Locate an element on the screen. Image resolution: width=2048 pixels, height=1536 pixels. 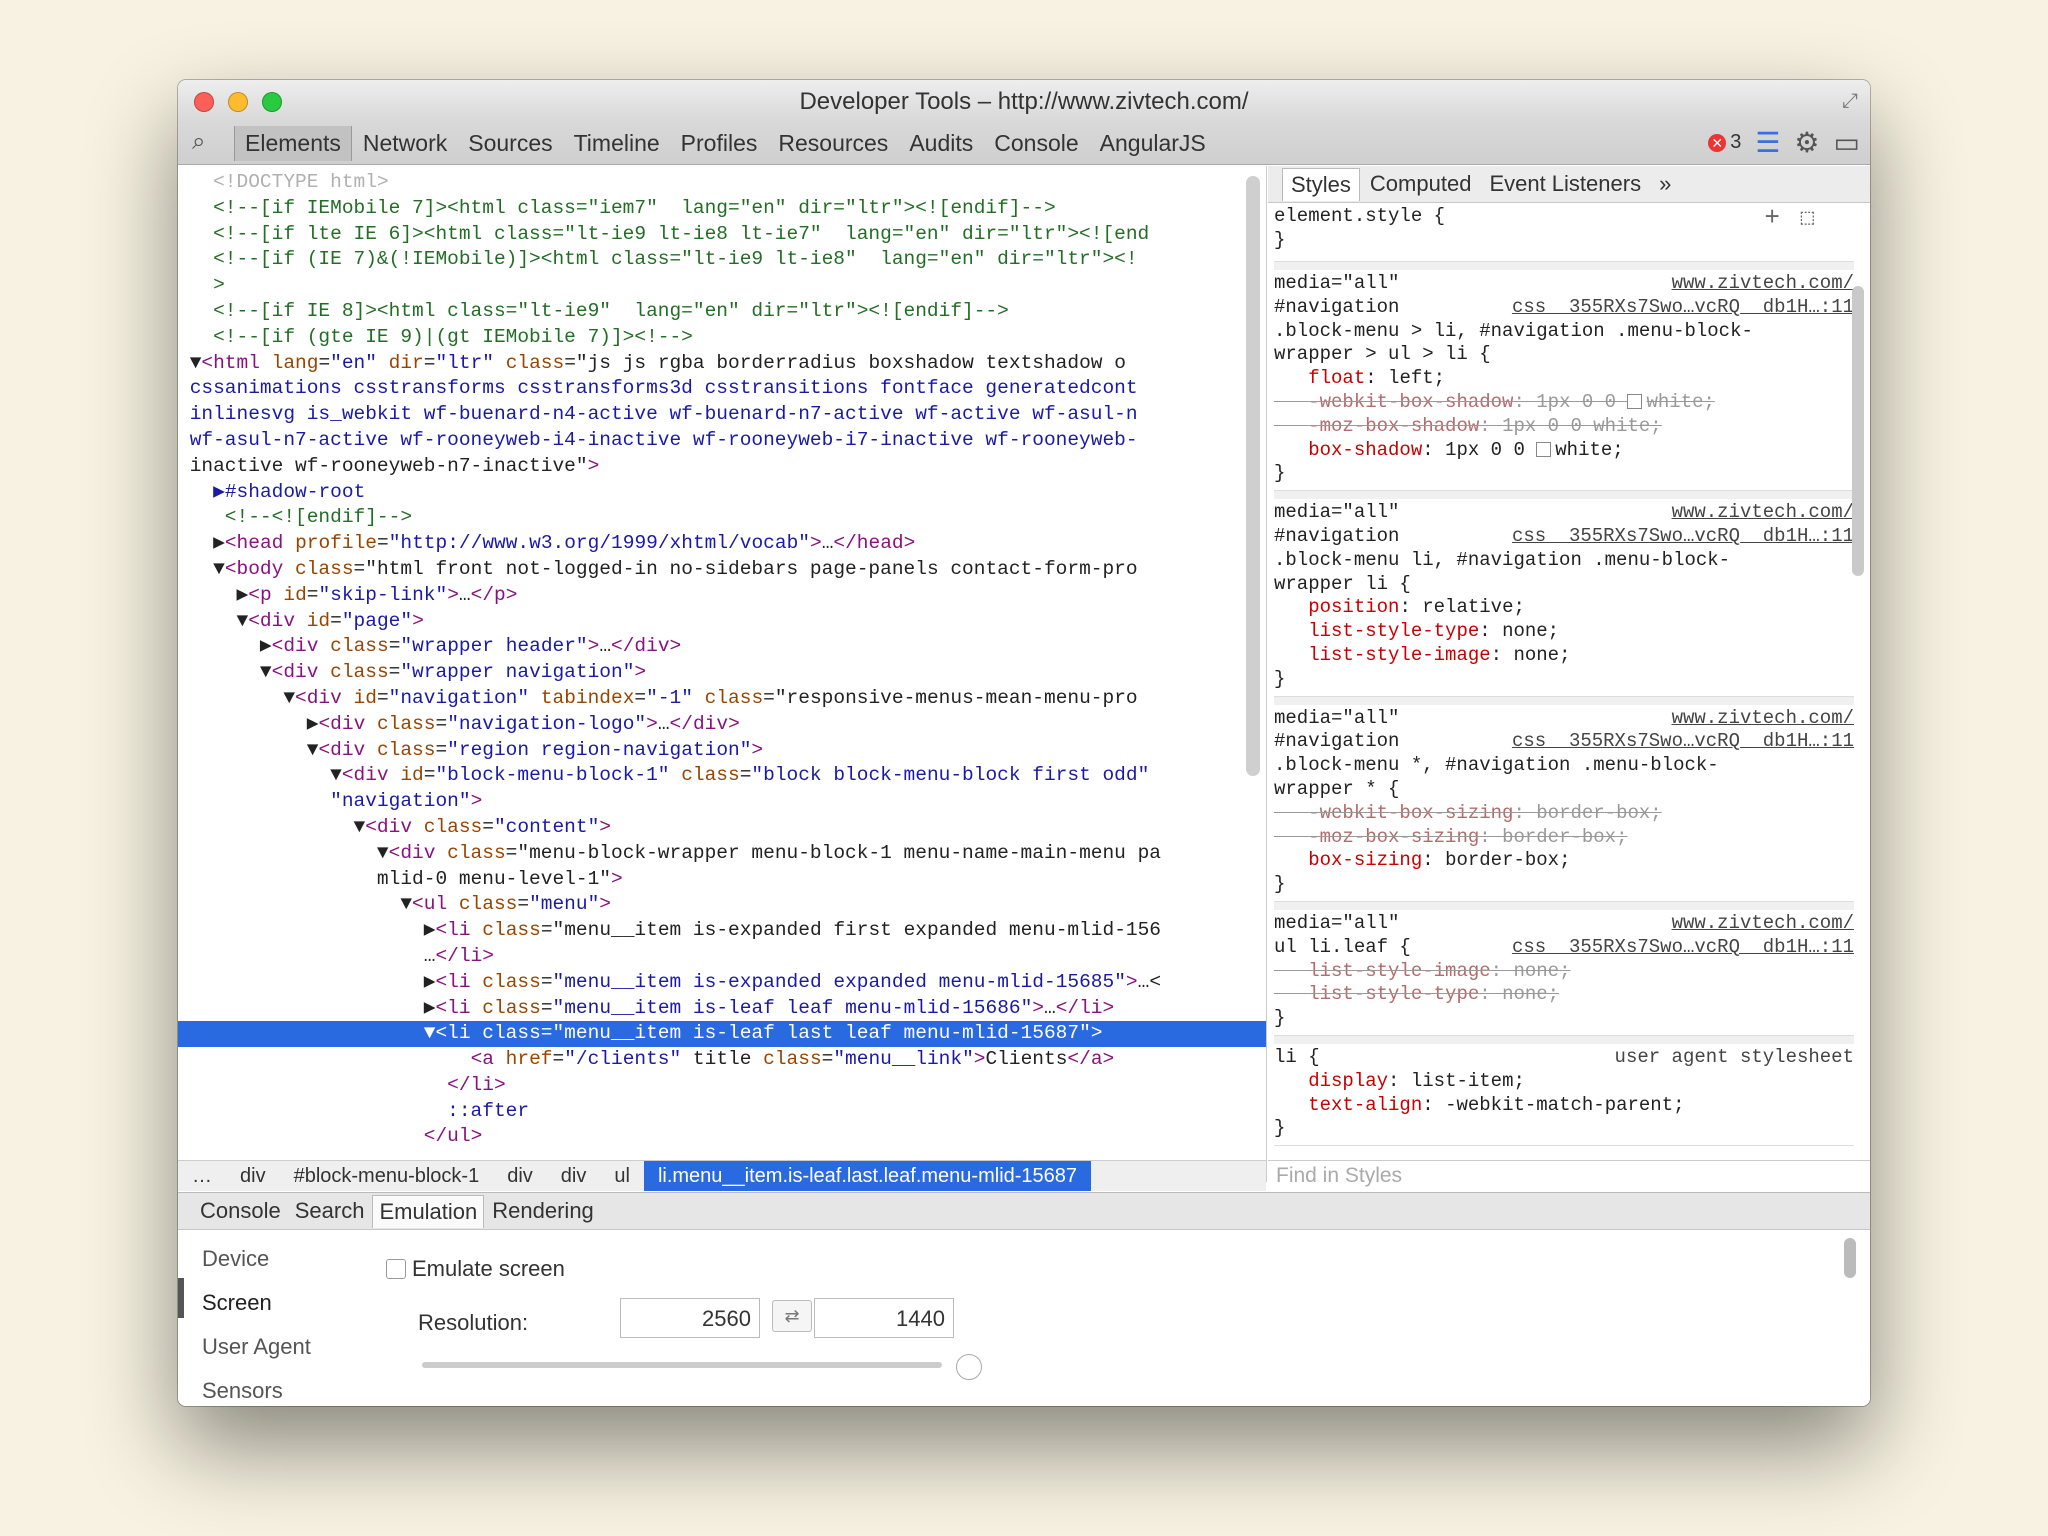
sidebar-tab-styles: Styles is located at coordinates (1321, 184).